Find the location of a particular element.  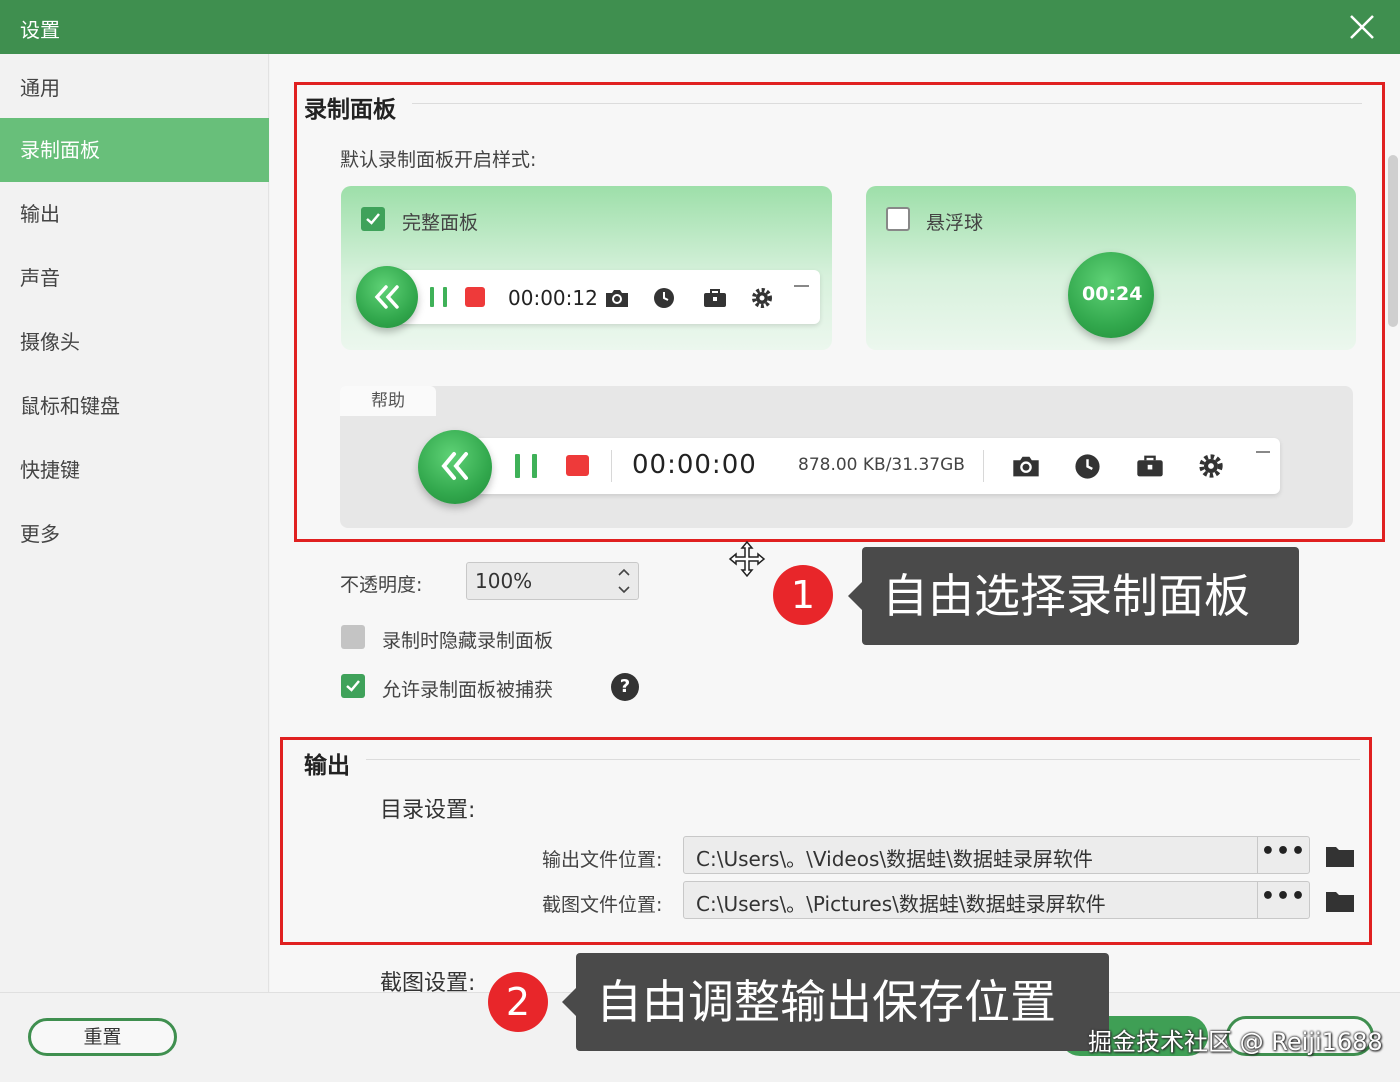

opacity-value: 100% is located at coordinates (504, 581).